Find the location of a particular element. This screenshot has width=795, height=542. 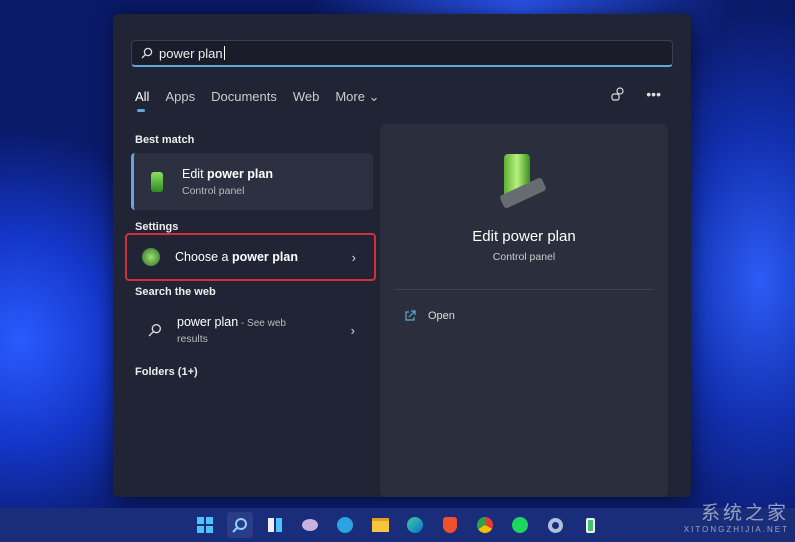

subtitle: Control panel is located at coordinates (213, 190).